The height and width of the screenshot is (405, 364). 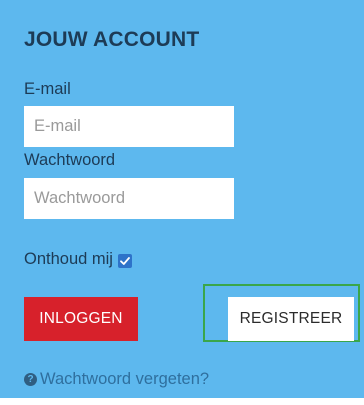 I want to click on question-circle-icon: ?, so click(x=30, y=379).